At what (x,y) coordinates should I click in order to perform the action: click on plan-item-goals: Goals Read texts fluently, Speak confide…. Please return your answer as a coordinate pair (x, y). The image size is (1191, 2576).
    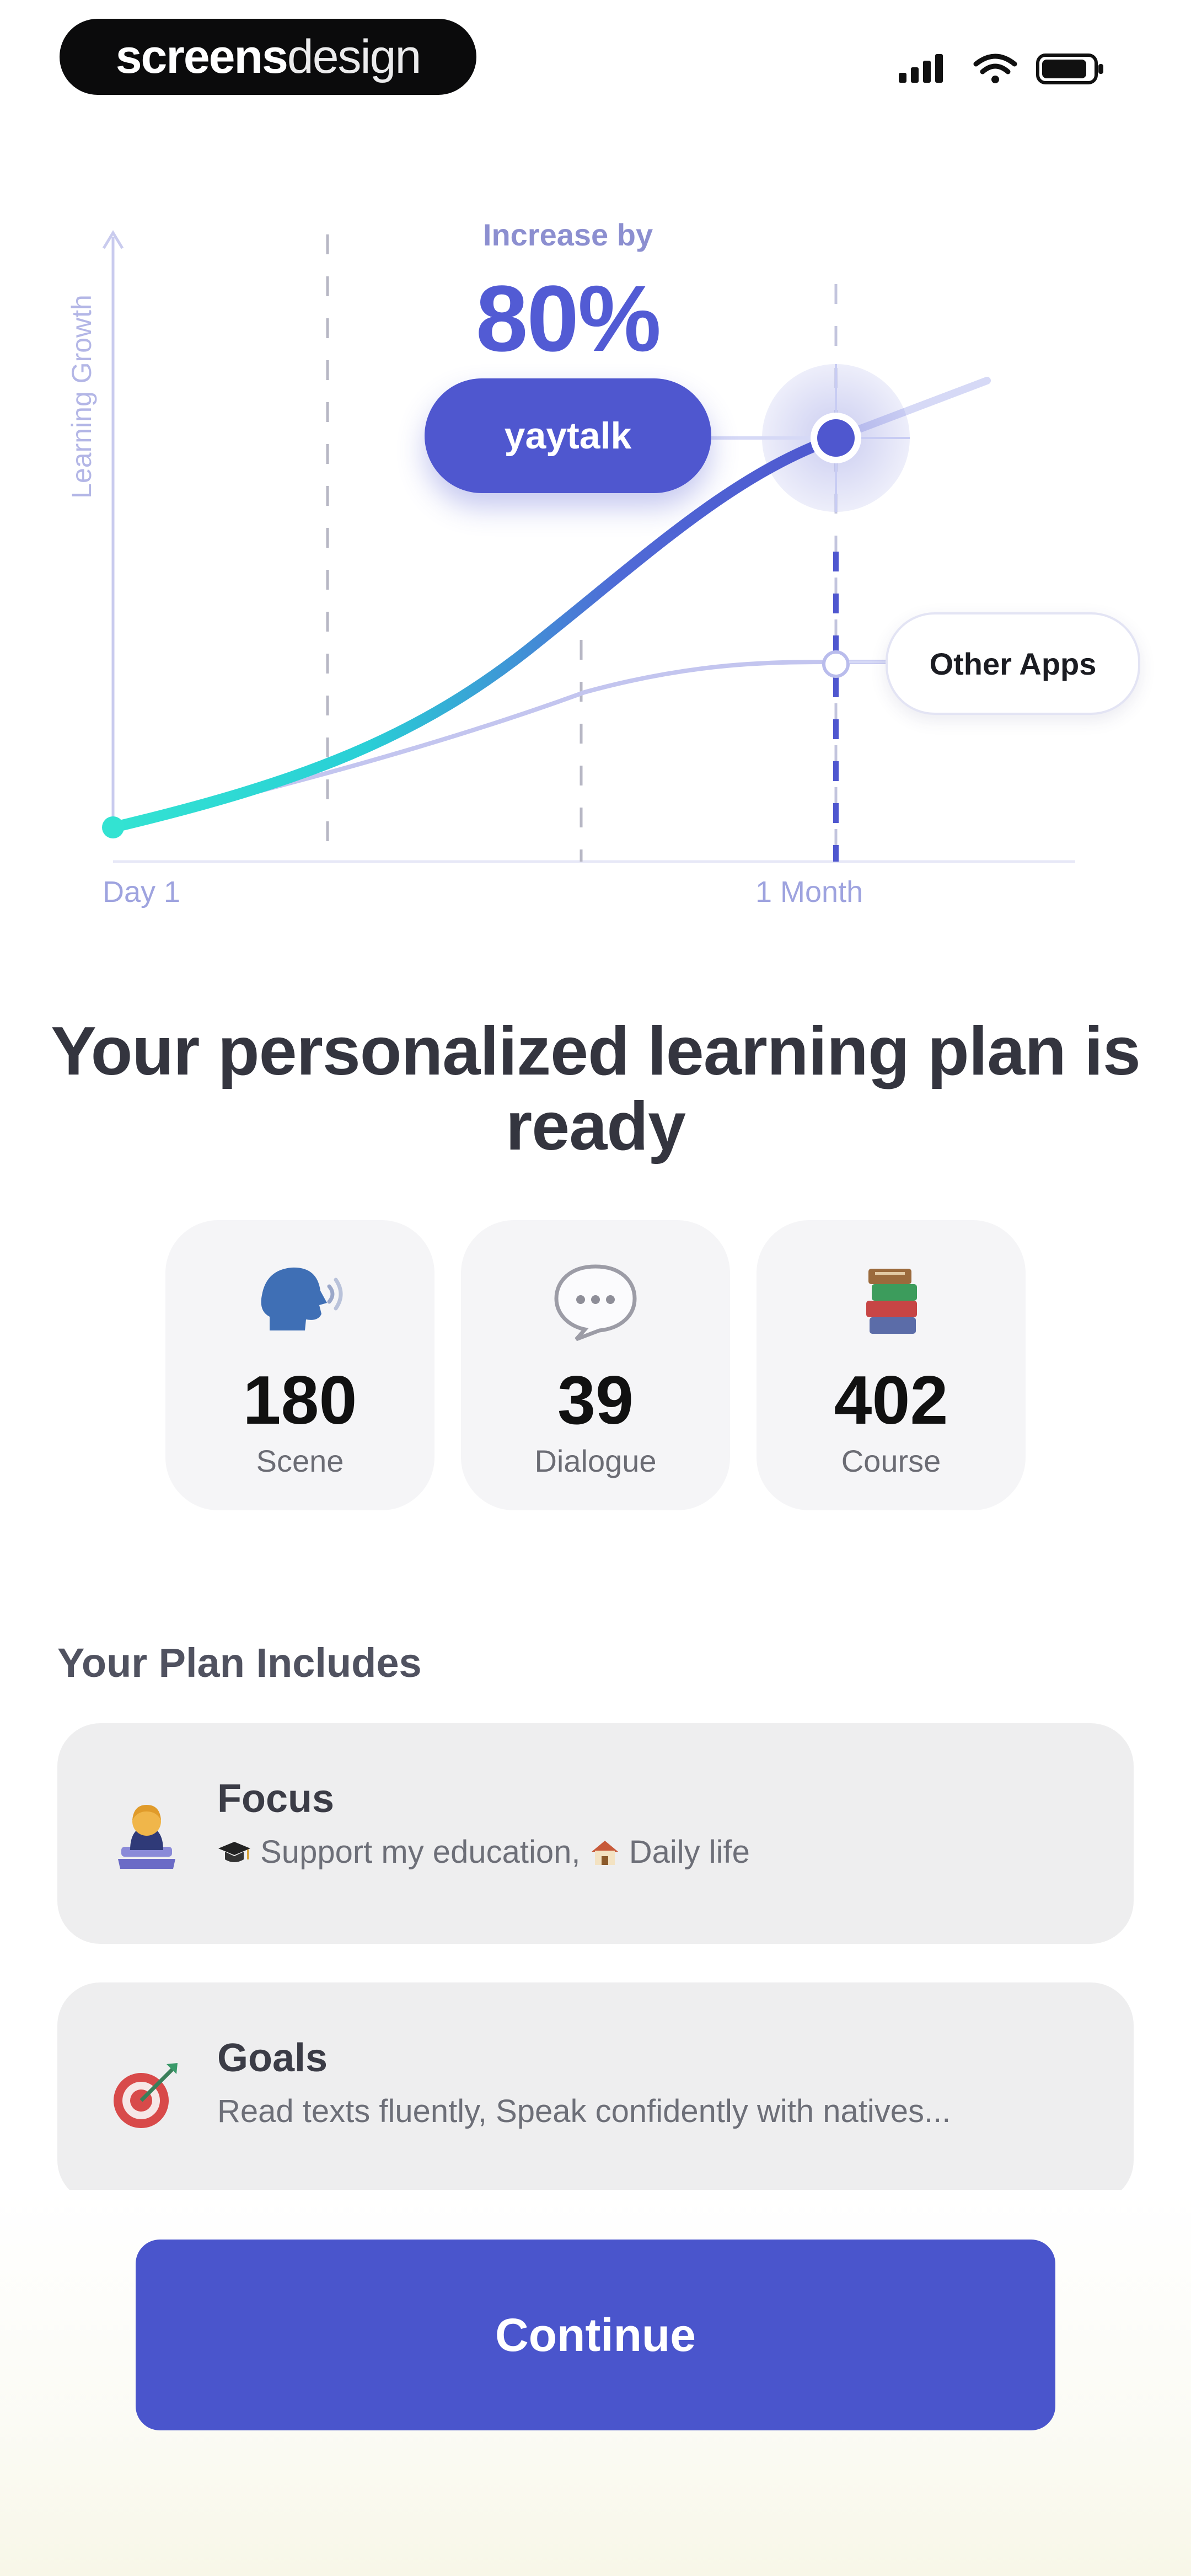
    Looking at the image, I should click on (595, 2092).